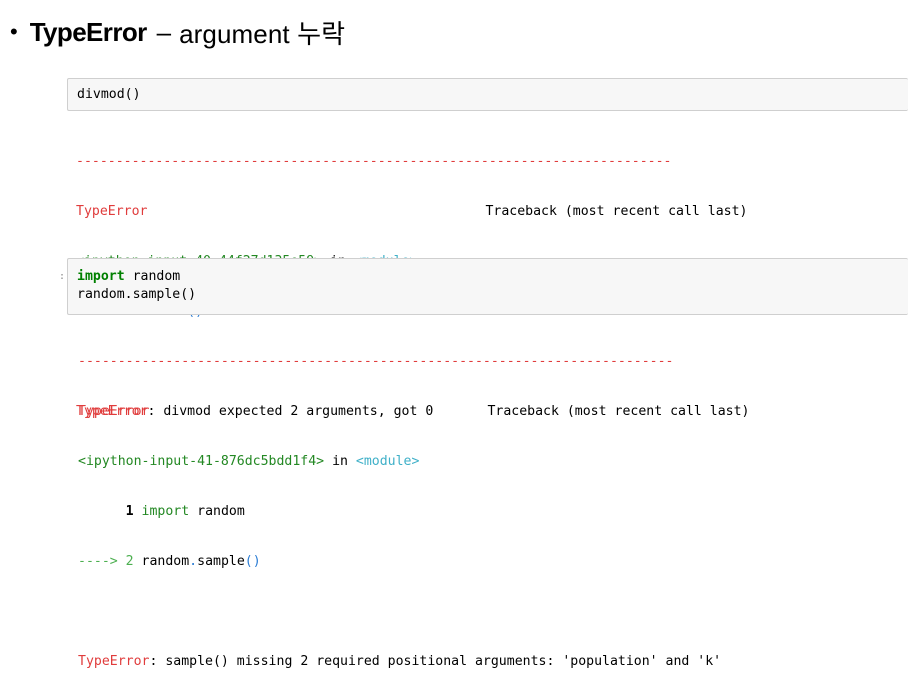  Describe the element at coordinates (387, 461) in the screenshot. I see `module-ref: <module>` at that location.